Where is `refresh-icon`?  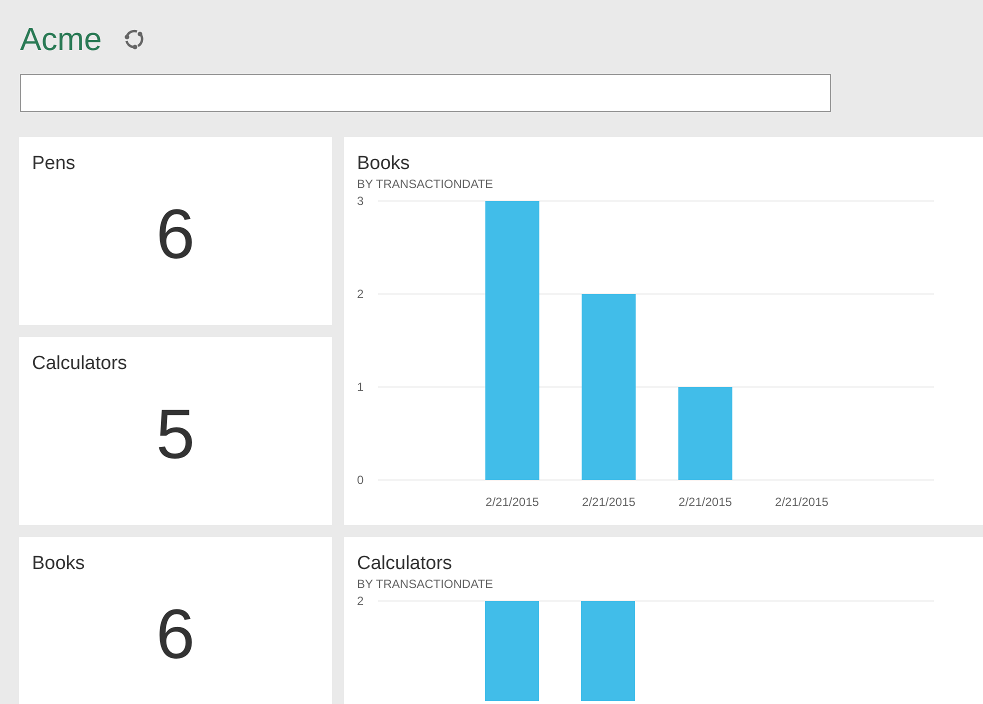 refresh-icon is located at coordinates (134, 39).